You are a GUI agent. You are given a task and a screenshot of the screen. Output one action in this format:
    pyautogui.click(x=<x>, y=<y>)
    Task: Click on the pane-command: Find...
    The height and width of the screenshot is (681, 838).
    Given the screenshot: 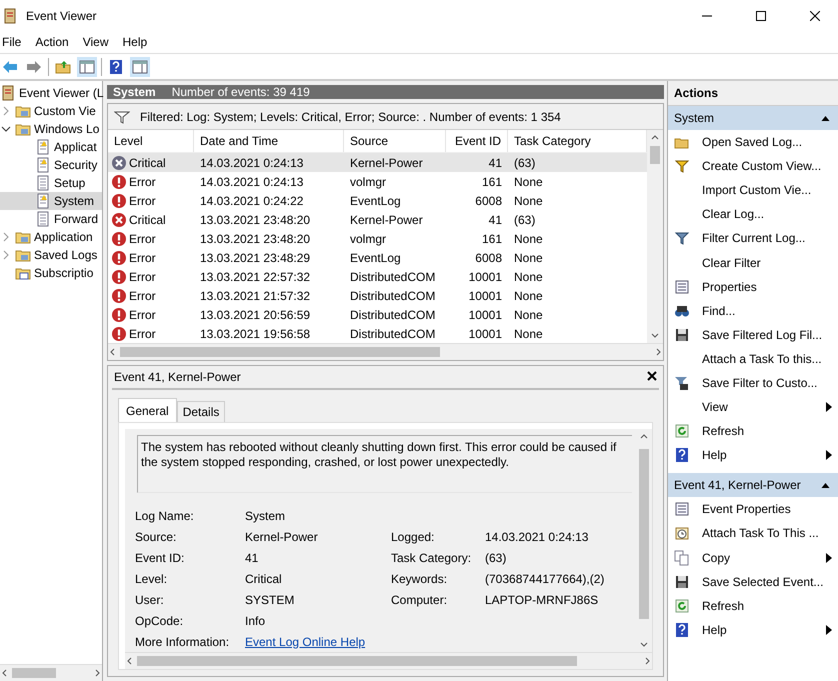 What is the action you would take?
    pyautogui.click(x=753, y=310)
    